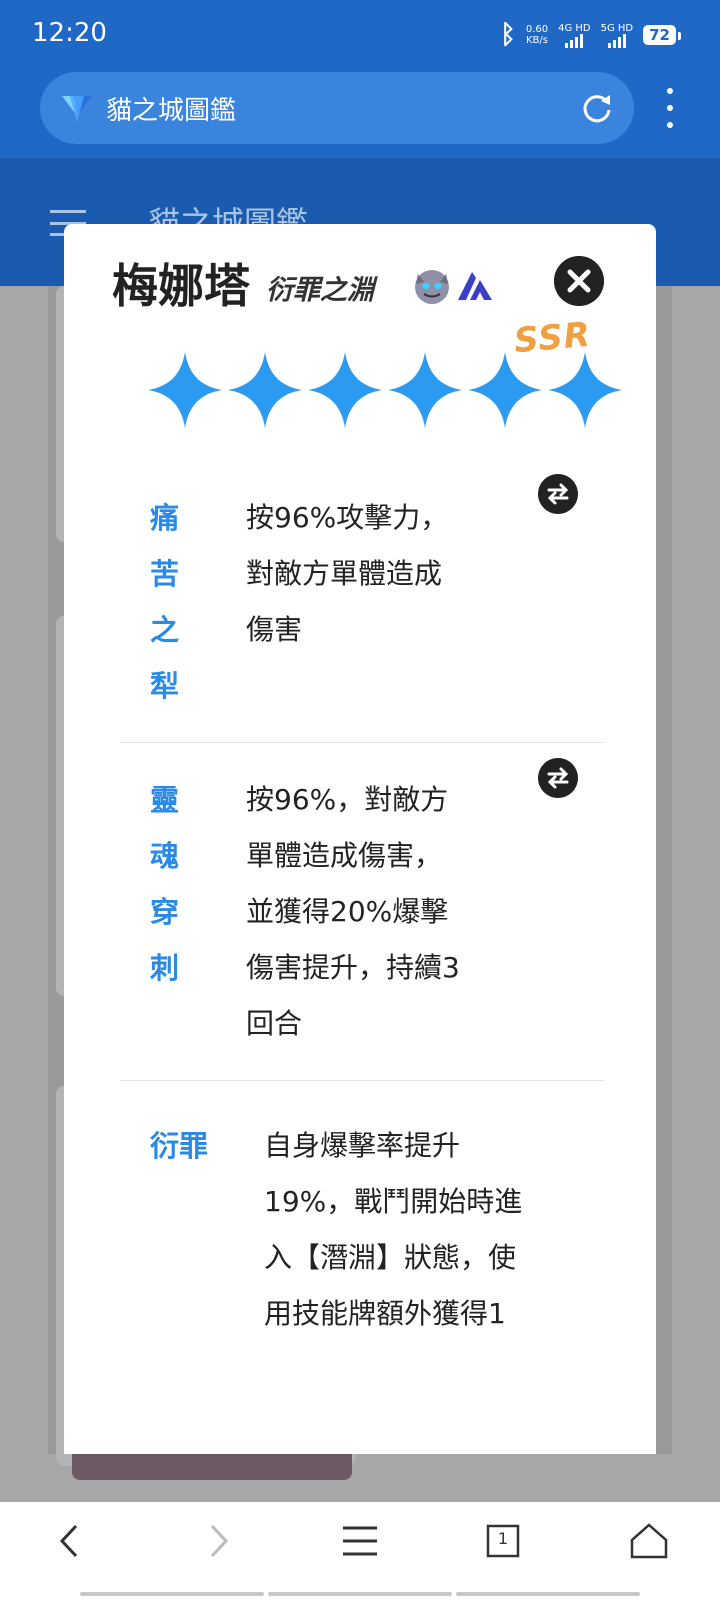 The width and height of the screenshot is (720, 1600). What do you see at coordinates (165, 574) in the screenshot?
I see `skill-name-char: 苦` at bounding box center [165, 574].